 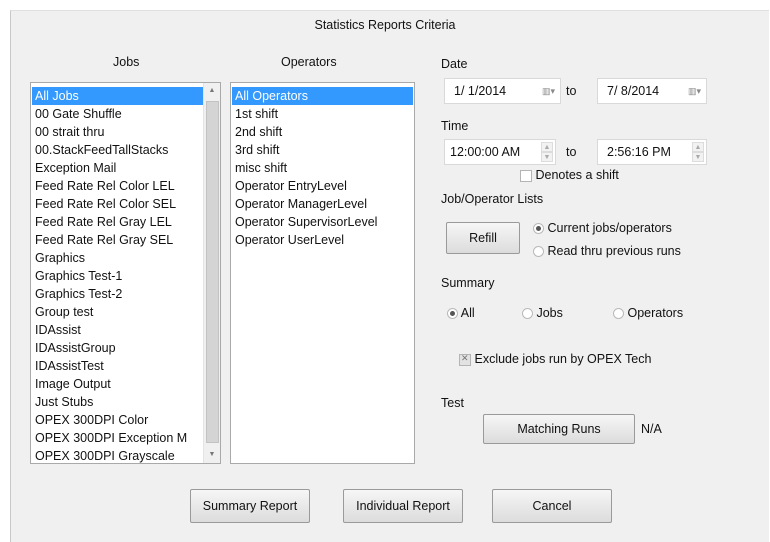 What do you see at coordinates (322, 240) in the screenshot?
I see `operators-list-item: Operator UserLevel` at bounding box center [322, 240].